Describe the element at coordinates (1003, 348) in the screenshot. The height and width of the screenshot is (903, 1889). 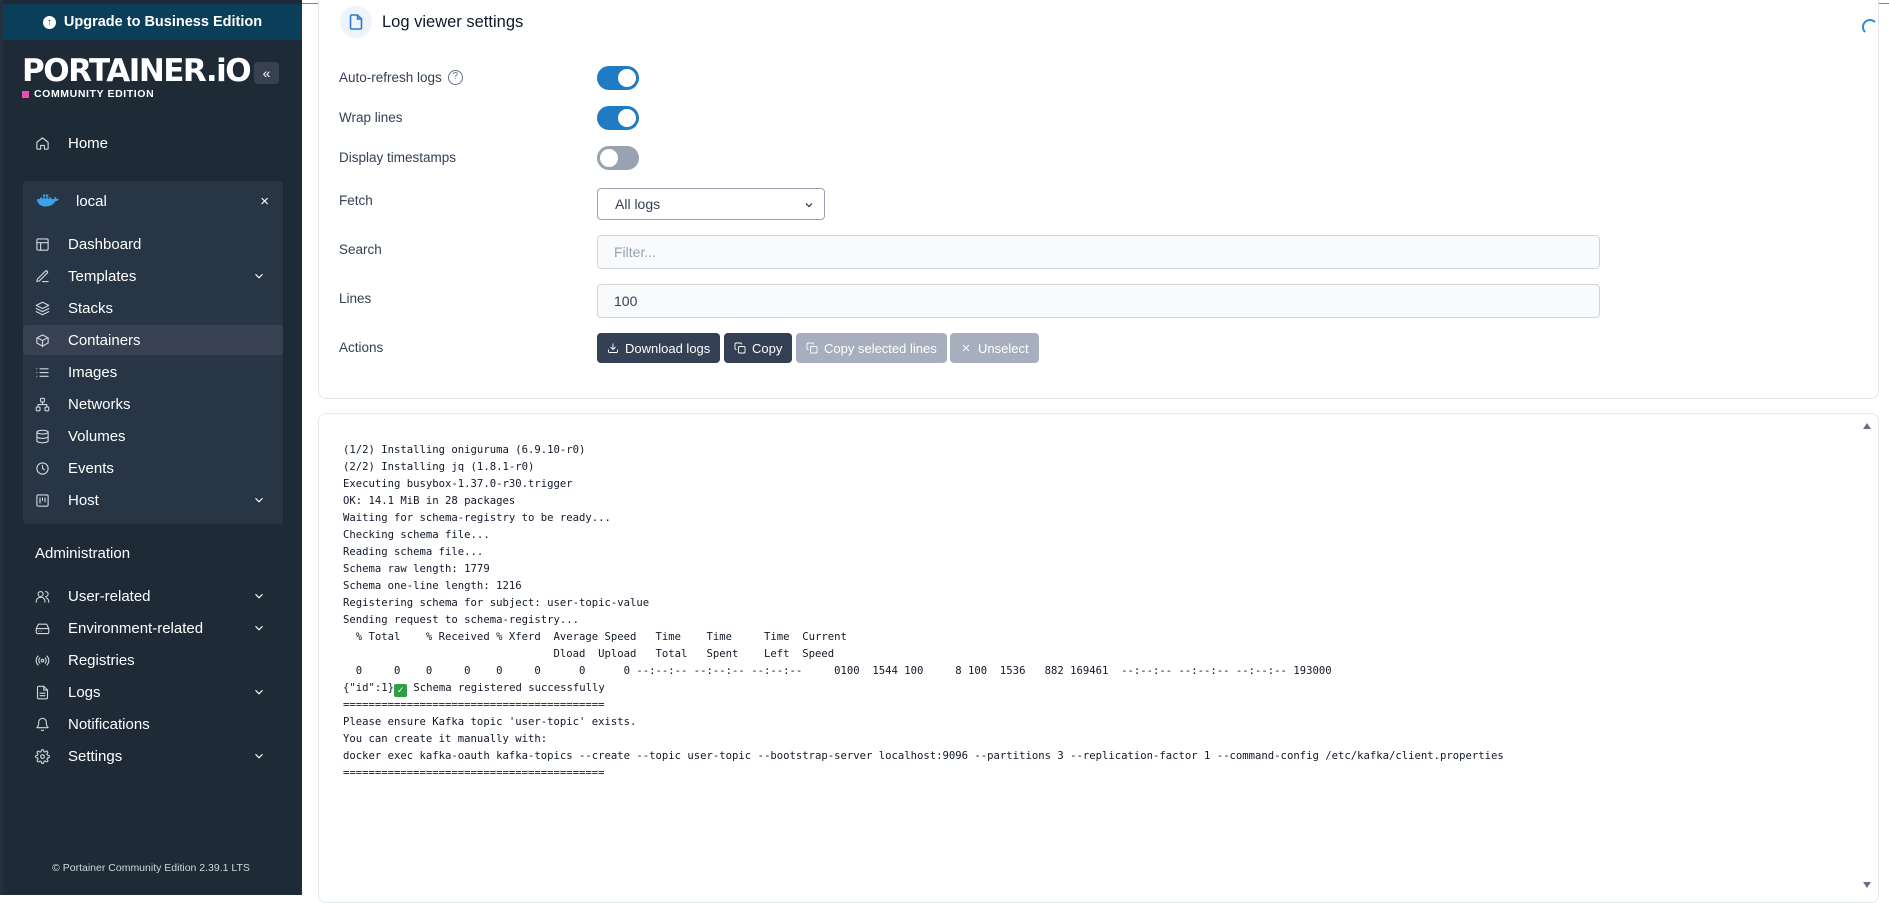
I see `button-label: Unselect` at that location.